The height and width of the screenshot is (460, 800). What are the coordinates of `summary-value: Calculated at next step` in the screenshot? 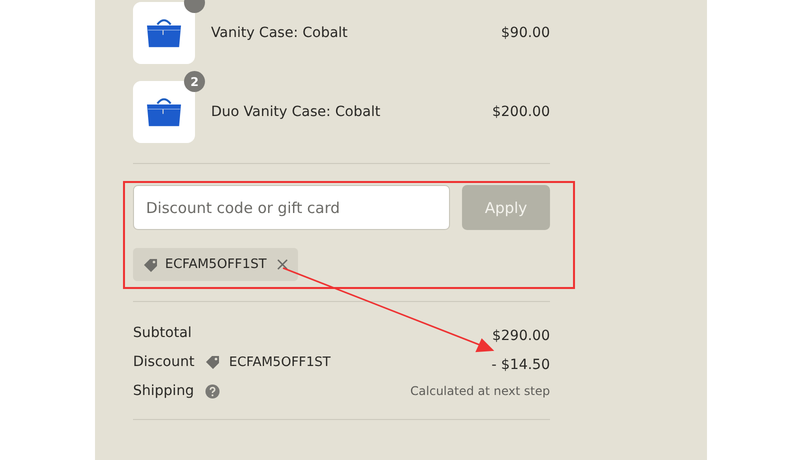 It's located at (480, 391).